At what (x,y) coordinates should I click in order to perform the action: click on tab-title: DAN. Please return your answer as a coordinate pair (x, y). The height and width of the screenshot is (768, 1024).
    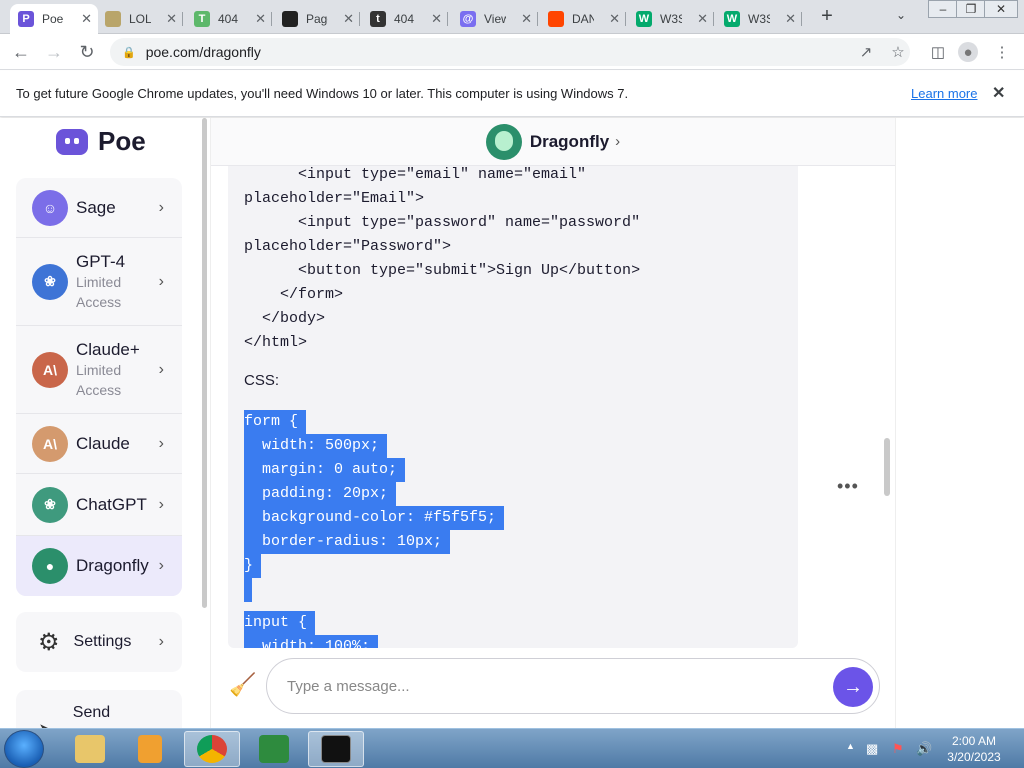
    Looking at the image, I should click on (583, 19).